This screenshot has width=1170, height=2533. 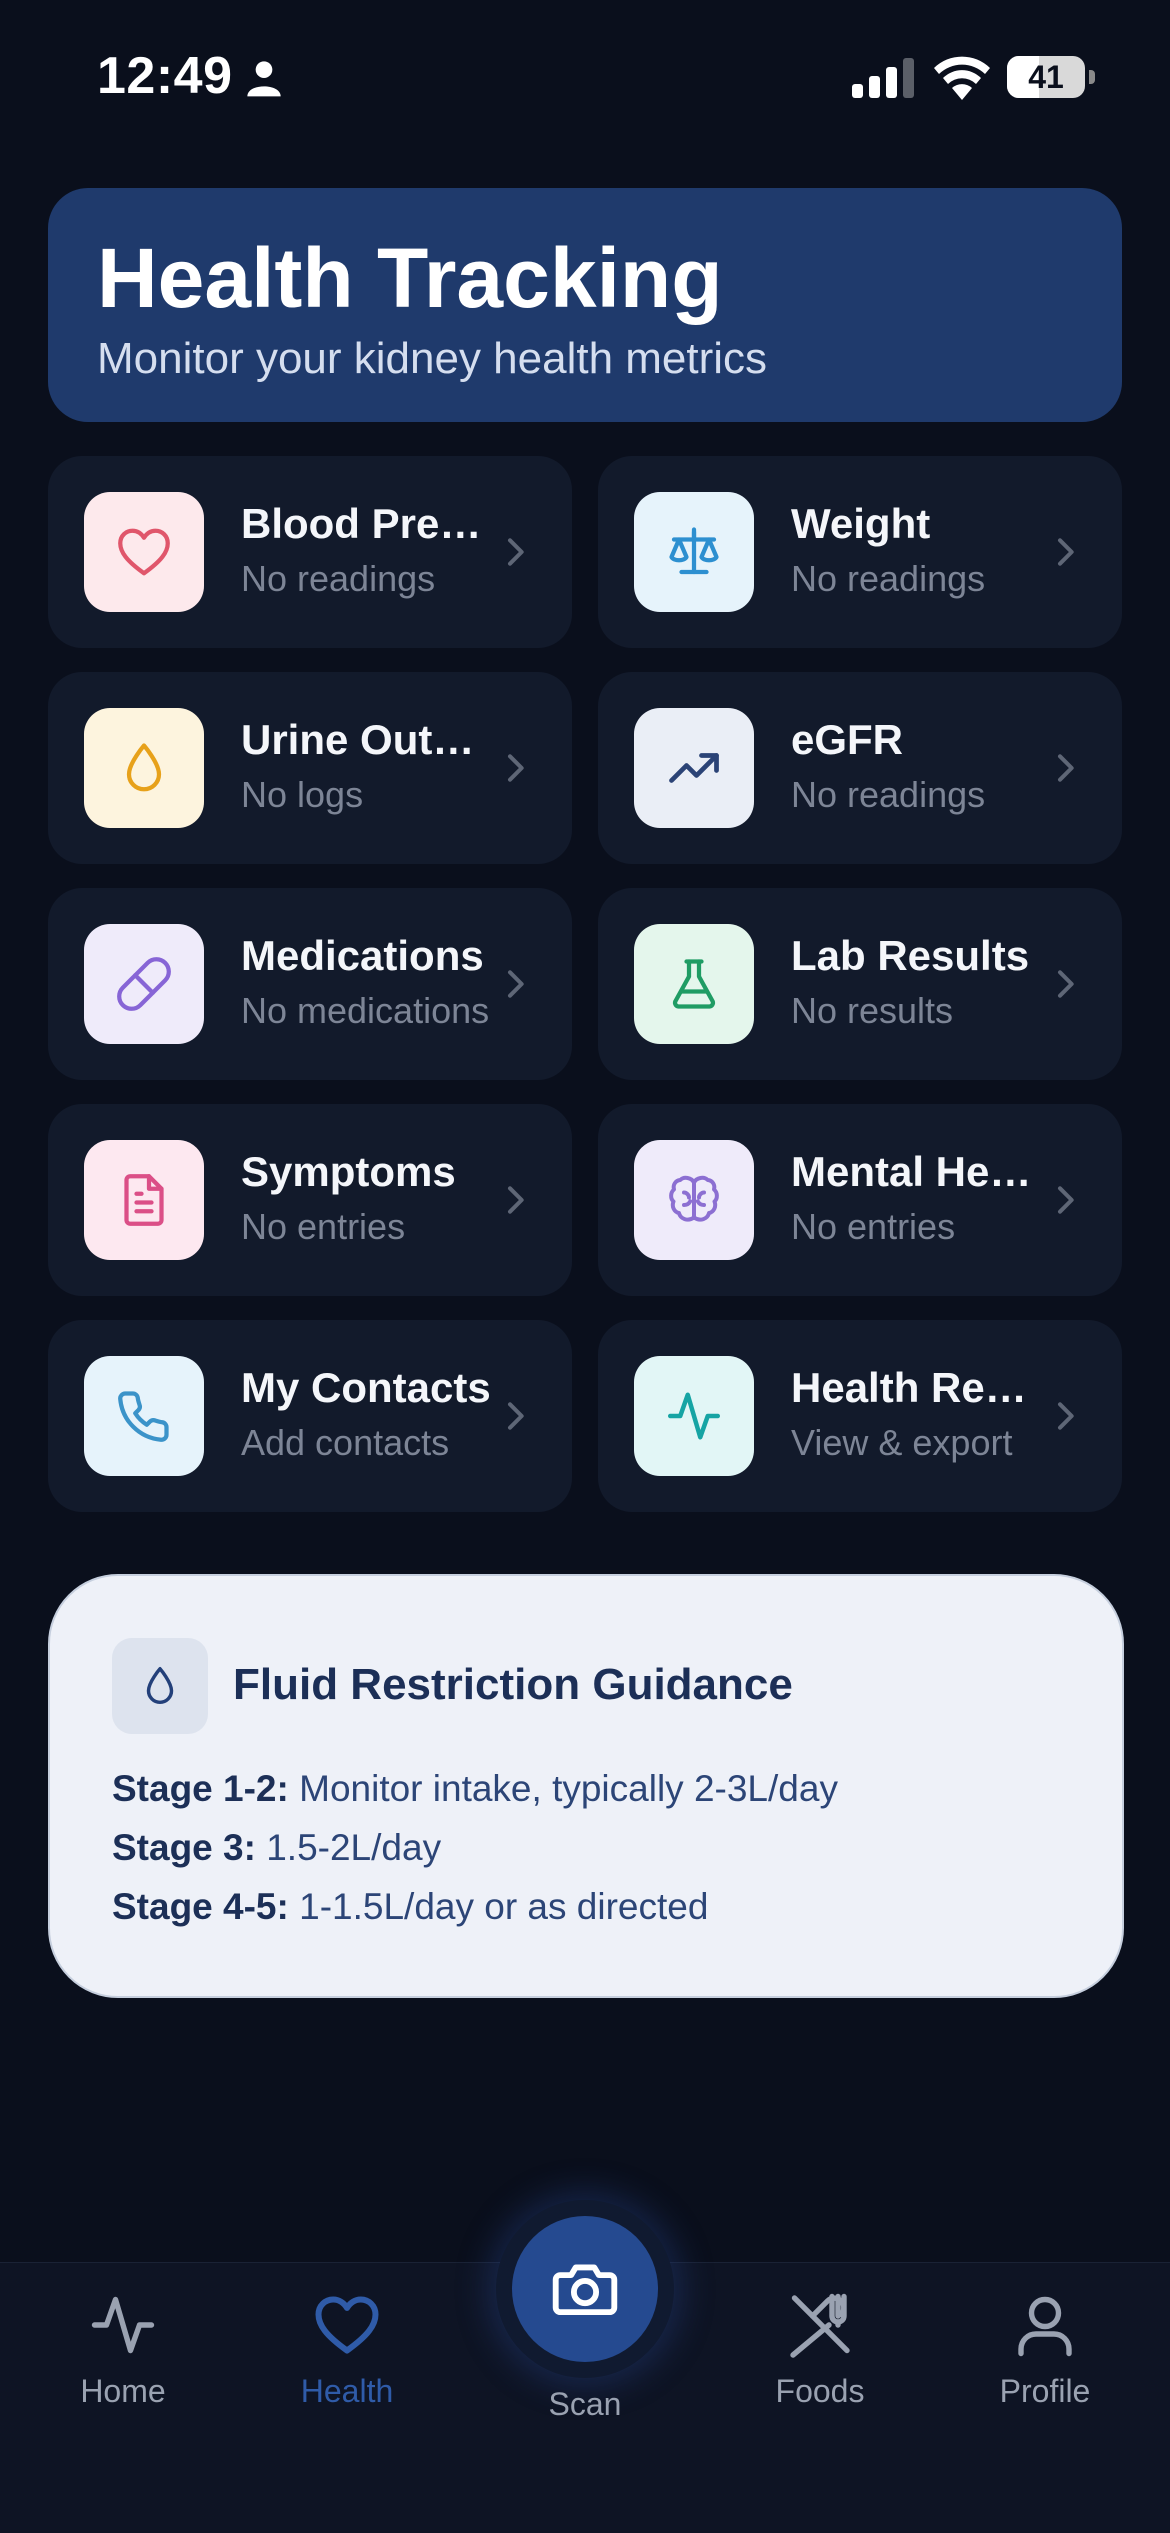 I want to click on flask-icon, so click(x=694, y=984).